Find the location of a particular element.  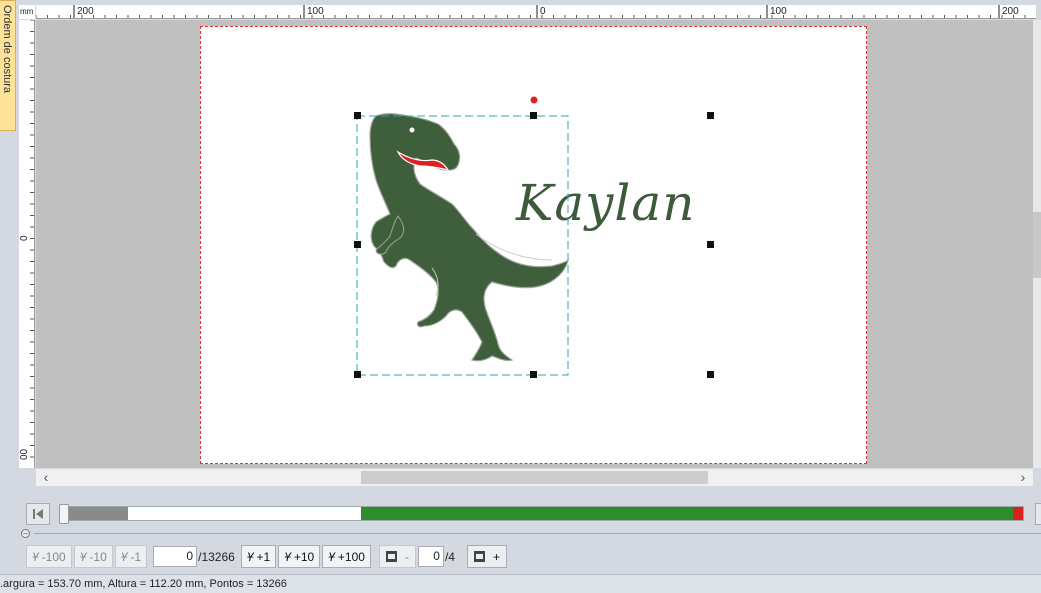

progress-end-marker is located at coordinates (1018, 513).